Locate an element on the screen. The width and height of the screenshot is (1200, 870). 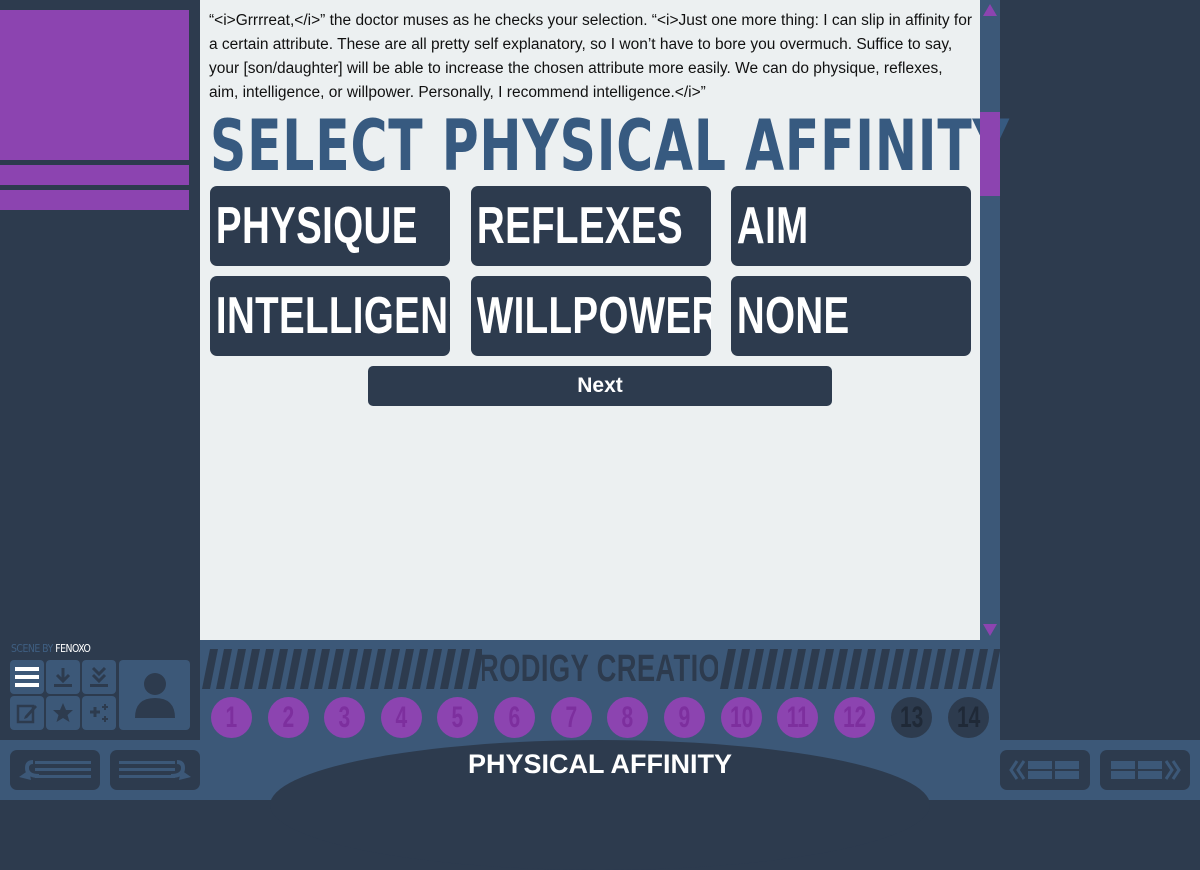
load-icon is located at coordinates (99, 676).